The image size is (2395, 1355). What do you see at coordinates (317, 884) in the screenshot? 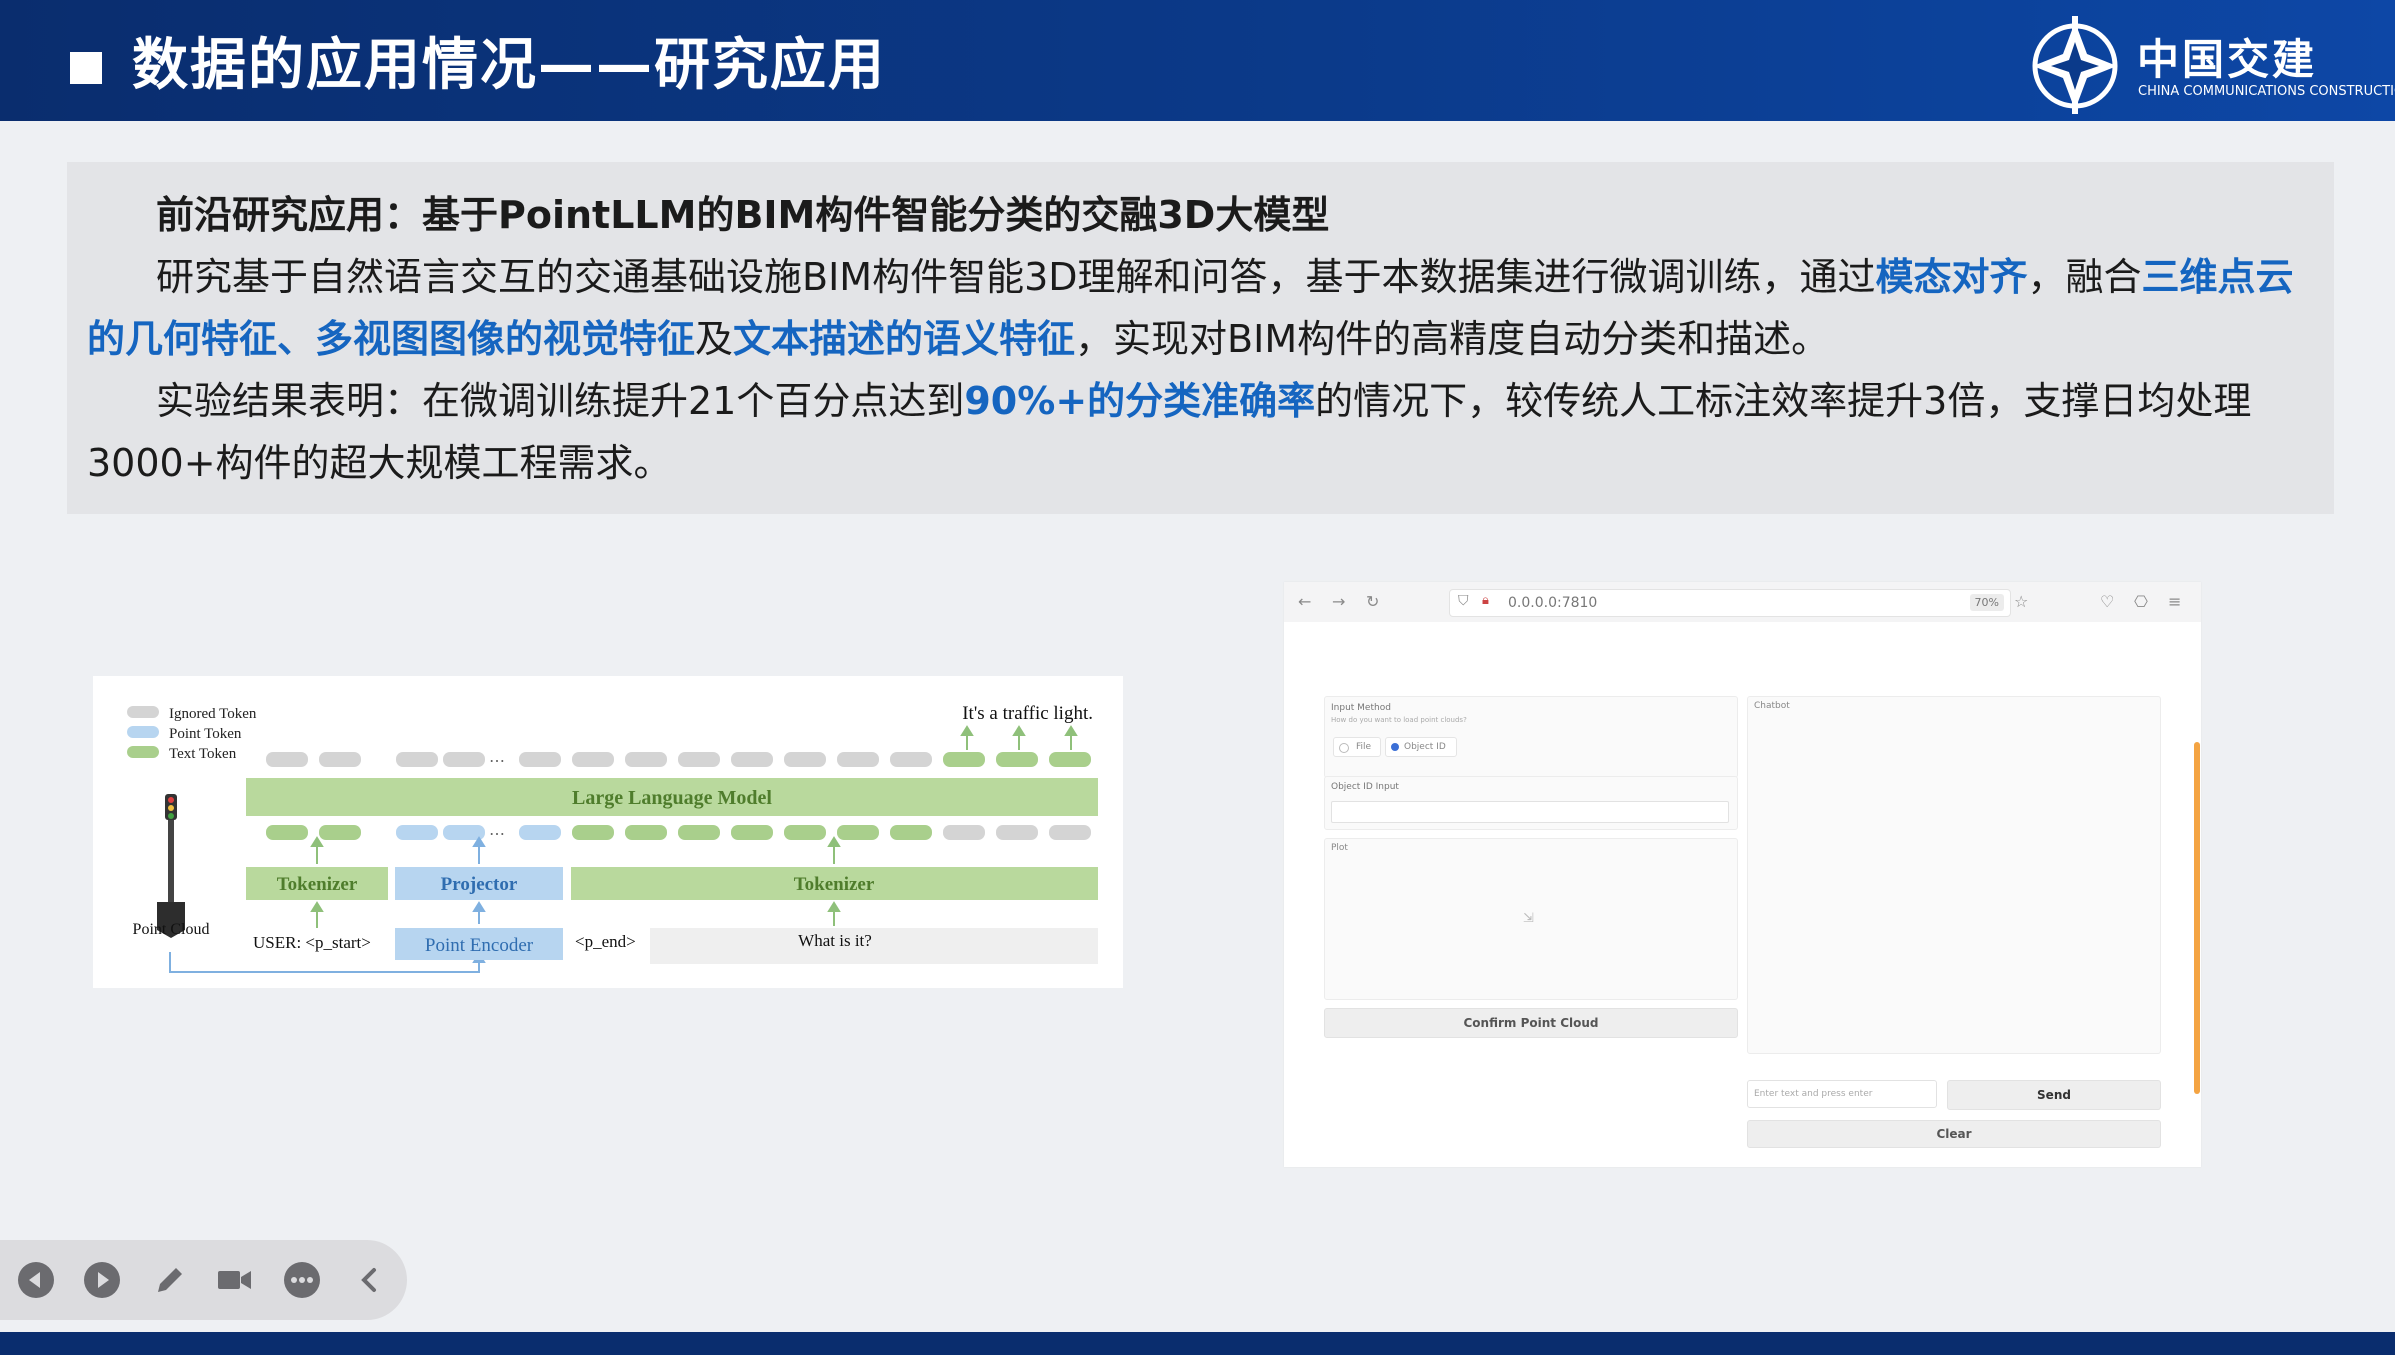
I see `left-tokenizer-label: Tokenizer` at bounding box center [317, 884].